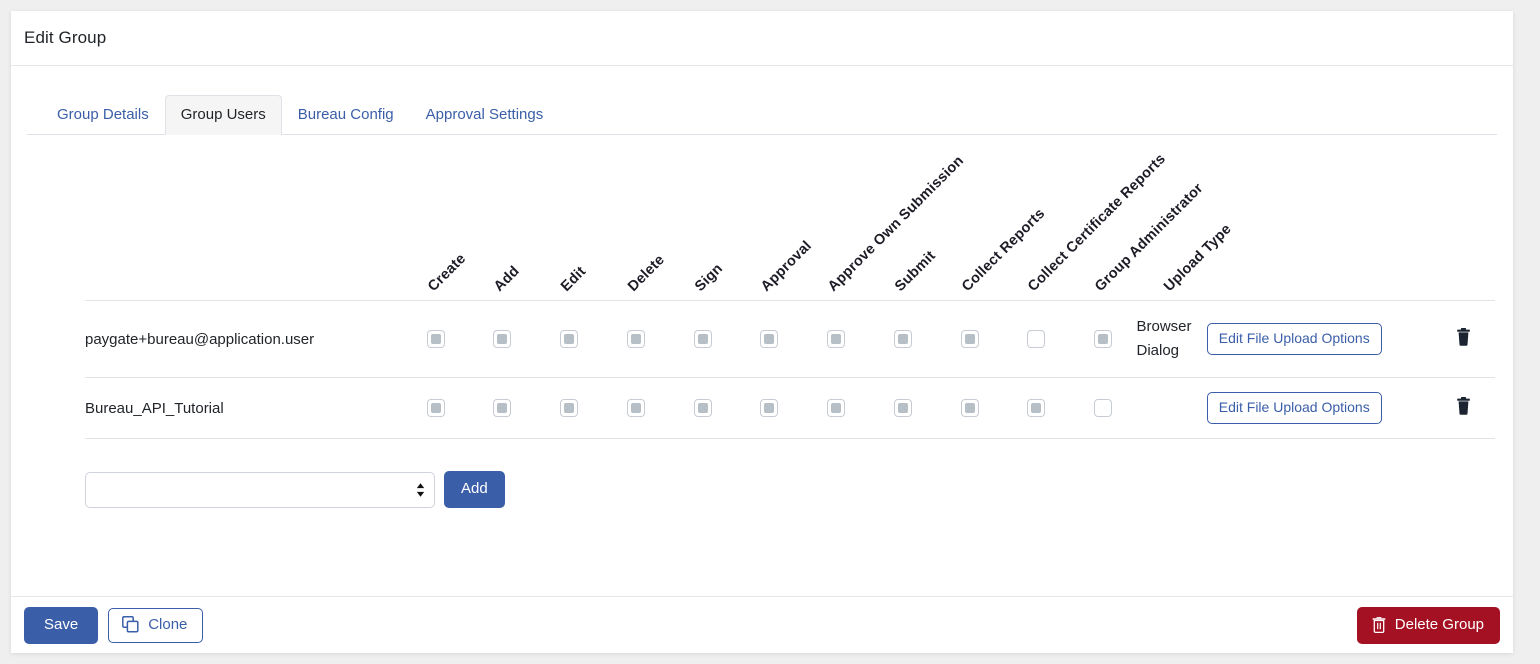 The width and height of the screenshot is (1540, 664). I want to click on column-header-upload-options, so click(1319, 218).